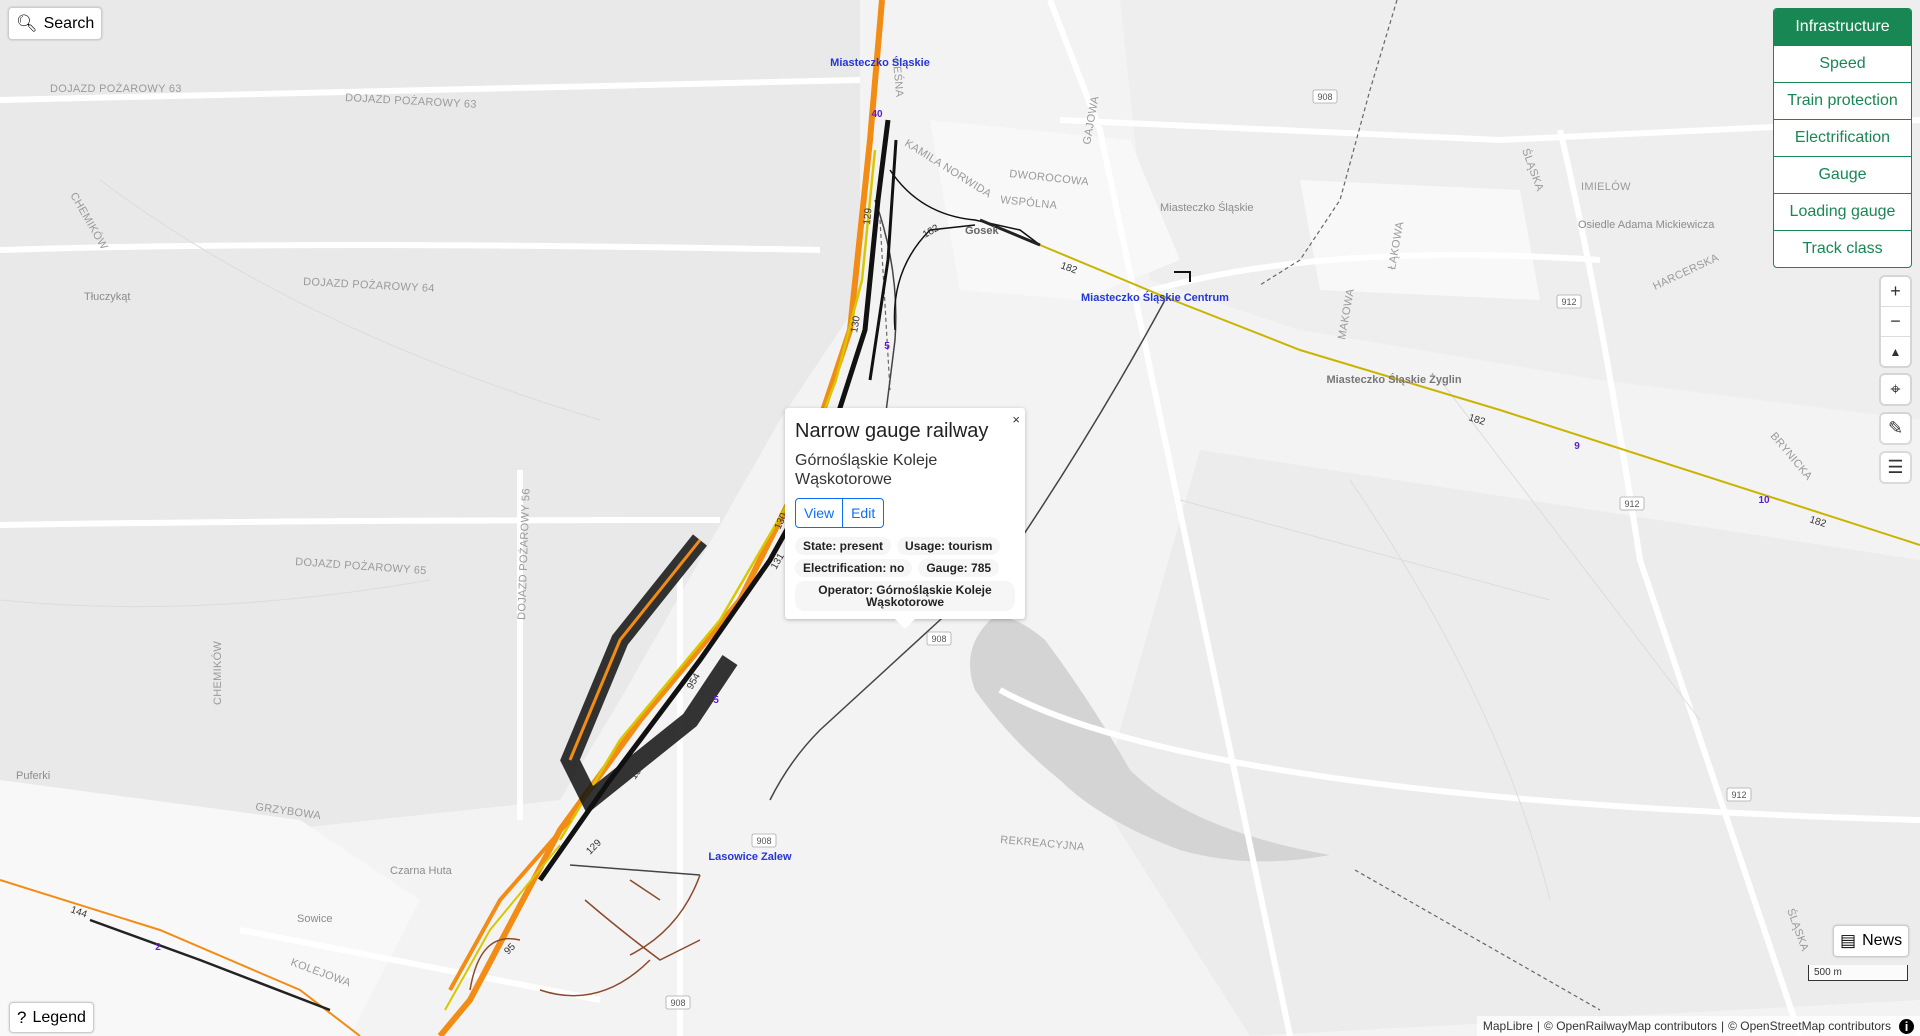 Image resolution: width=1920 pixels, height=1036 pixels. Describe the element at coordinates (1508, 1026) in the screenshot. I see `attribution-maplibre-link: MapLibre` at that location.